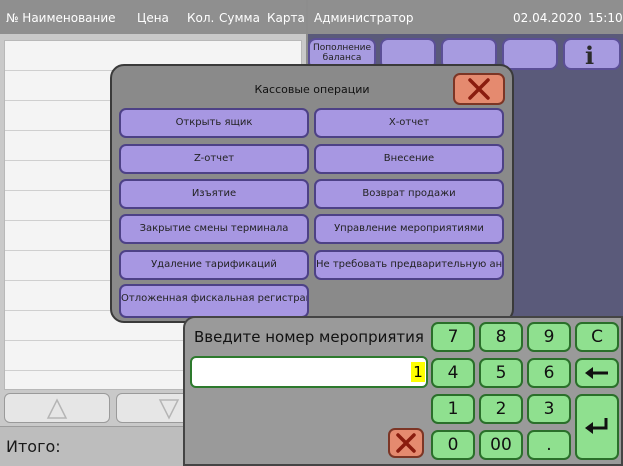  I want to click on info-icon: i, so click(590, 55).